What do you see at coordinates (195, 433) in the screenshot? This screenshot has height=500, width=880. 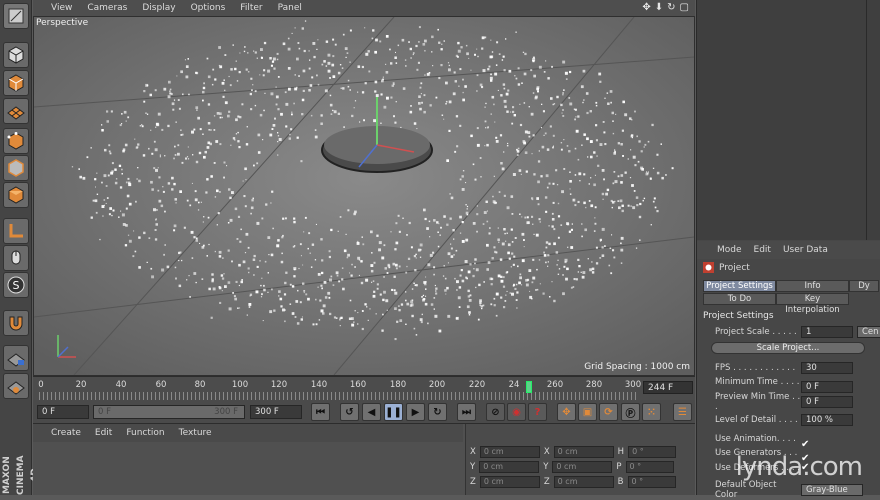 I see `menu-texture: Texture` at bounding box center [195, 433].